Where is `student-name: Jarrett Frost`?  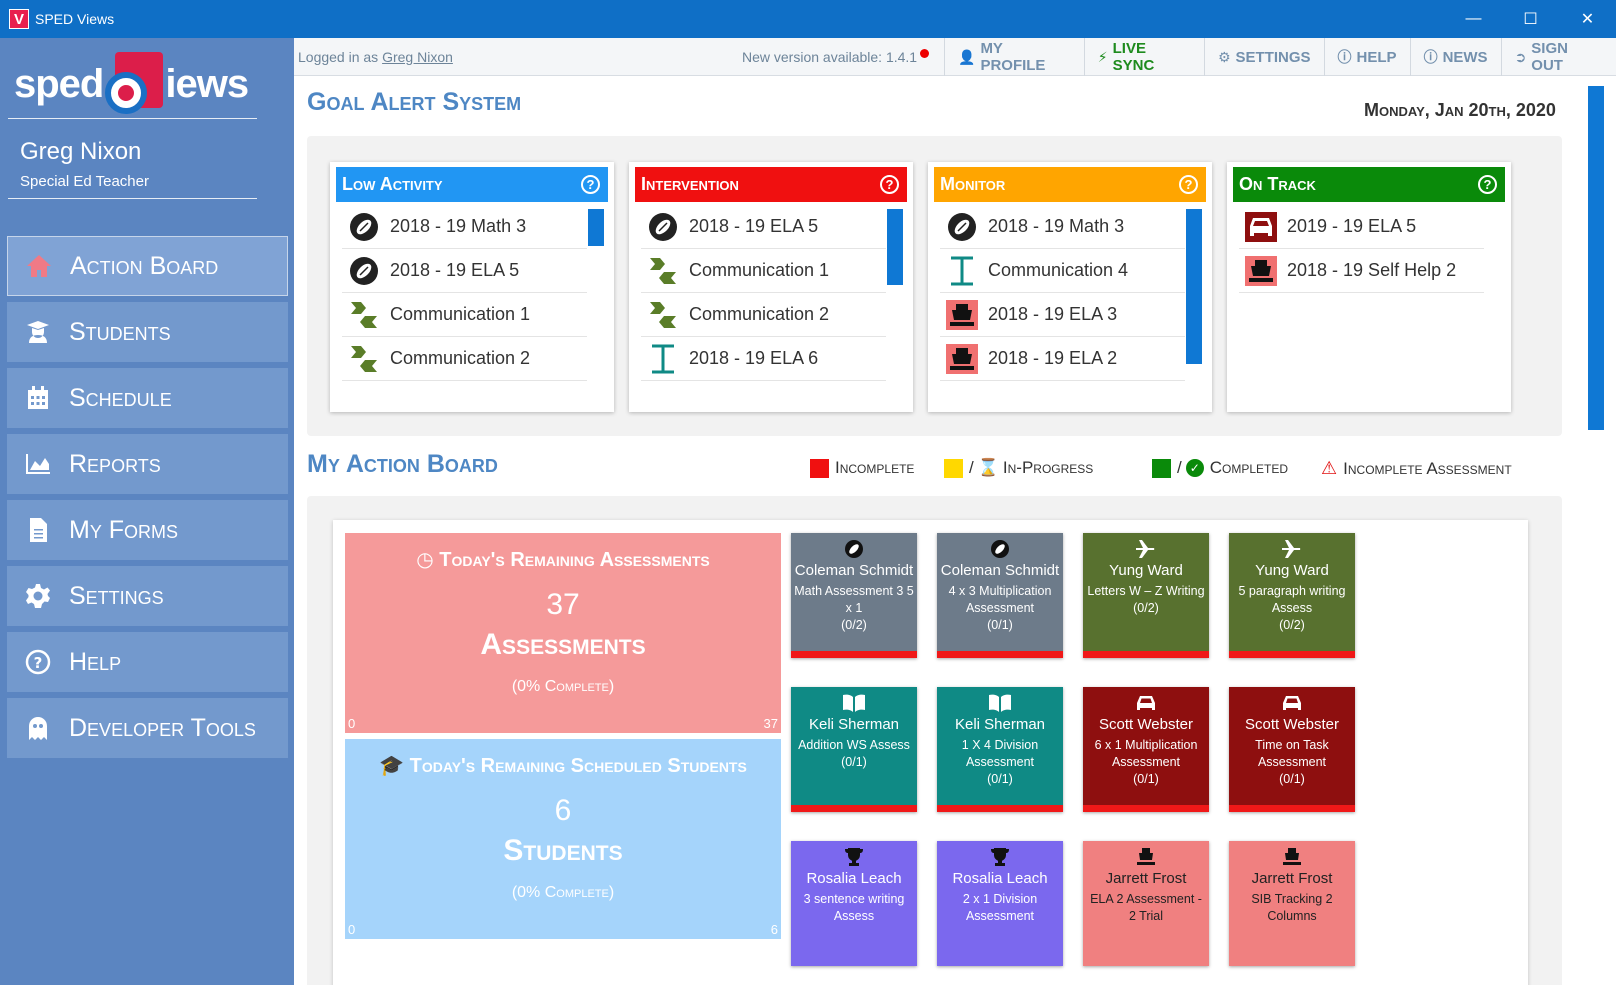 student-name: Jarrett Frost is located at coordinates (1146, 878).